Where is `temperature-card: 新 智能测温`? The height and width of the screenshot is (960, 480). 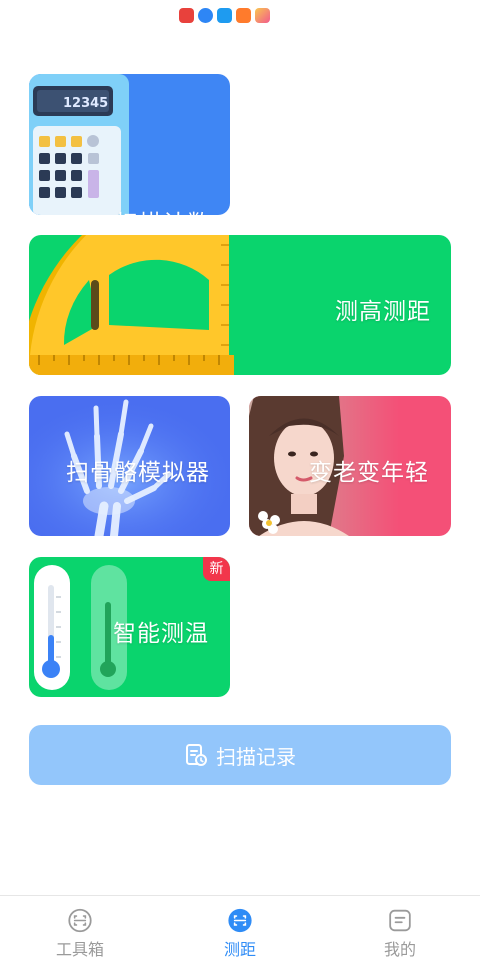 temperature-card: 新 智能测温 is located at coordinates (129, 627).